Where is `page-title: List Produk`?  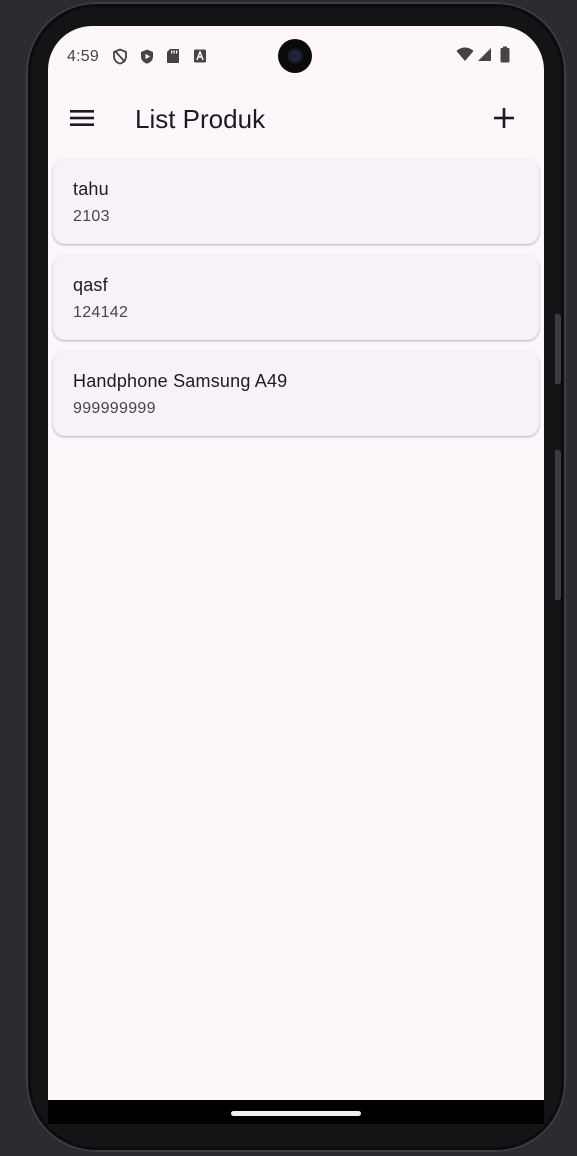 page-title: List Produk is located at coordinates (200, 119).